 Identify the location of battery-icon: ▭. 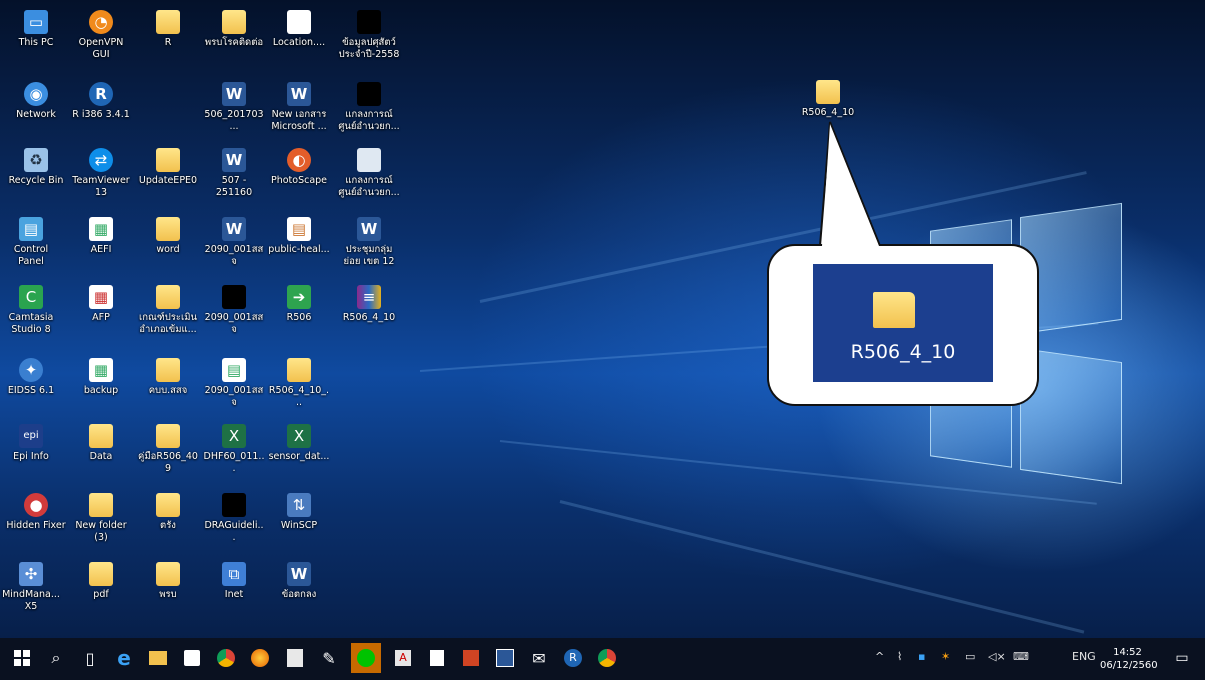
(970, 656).